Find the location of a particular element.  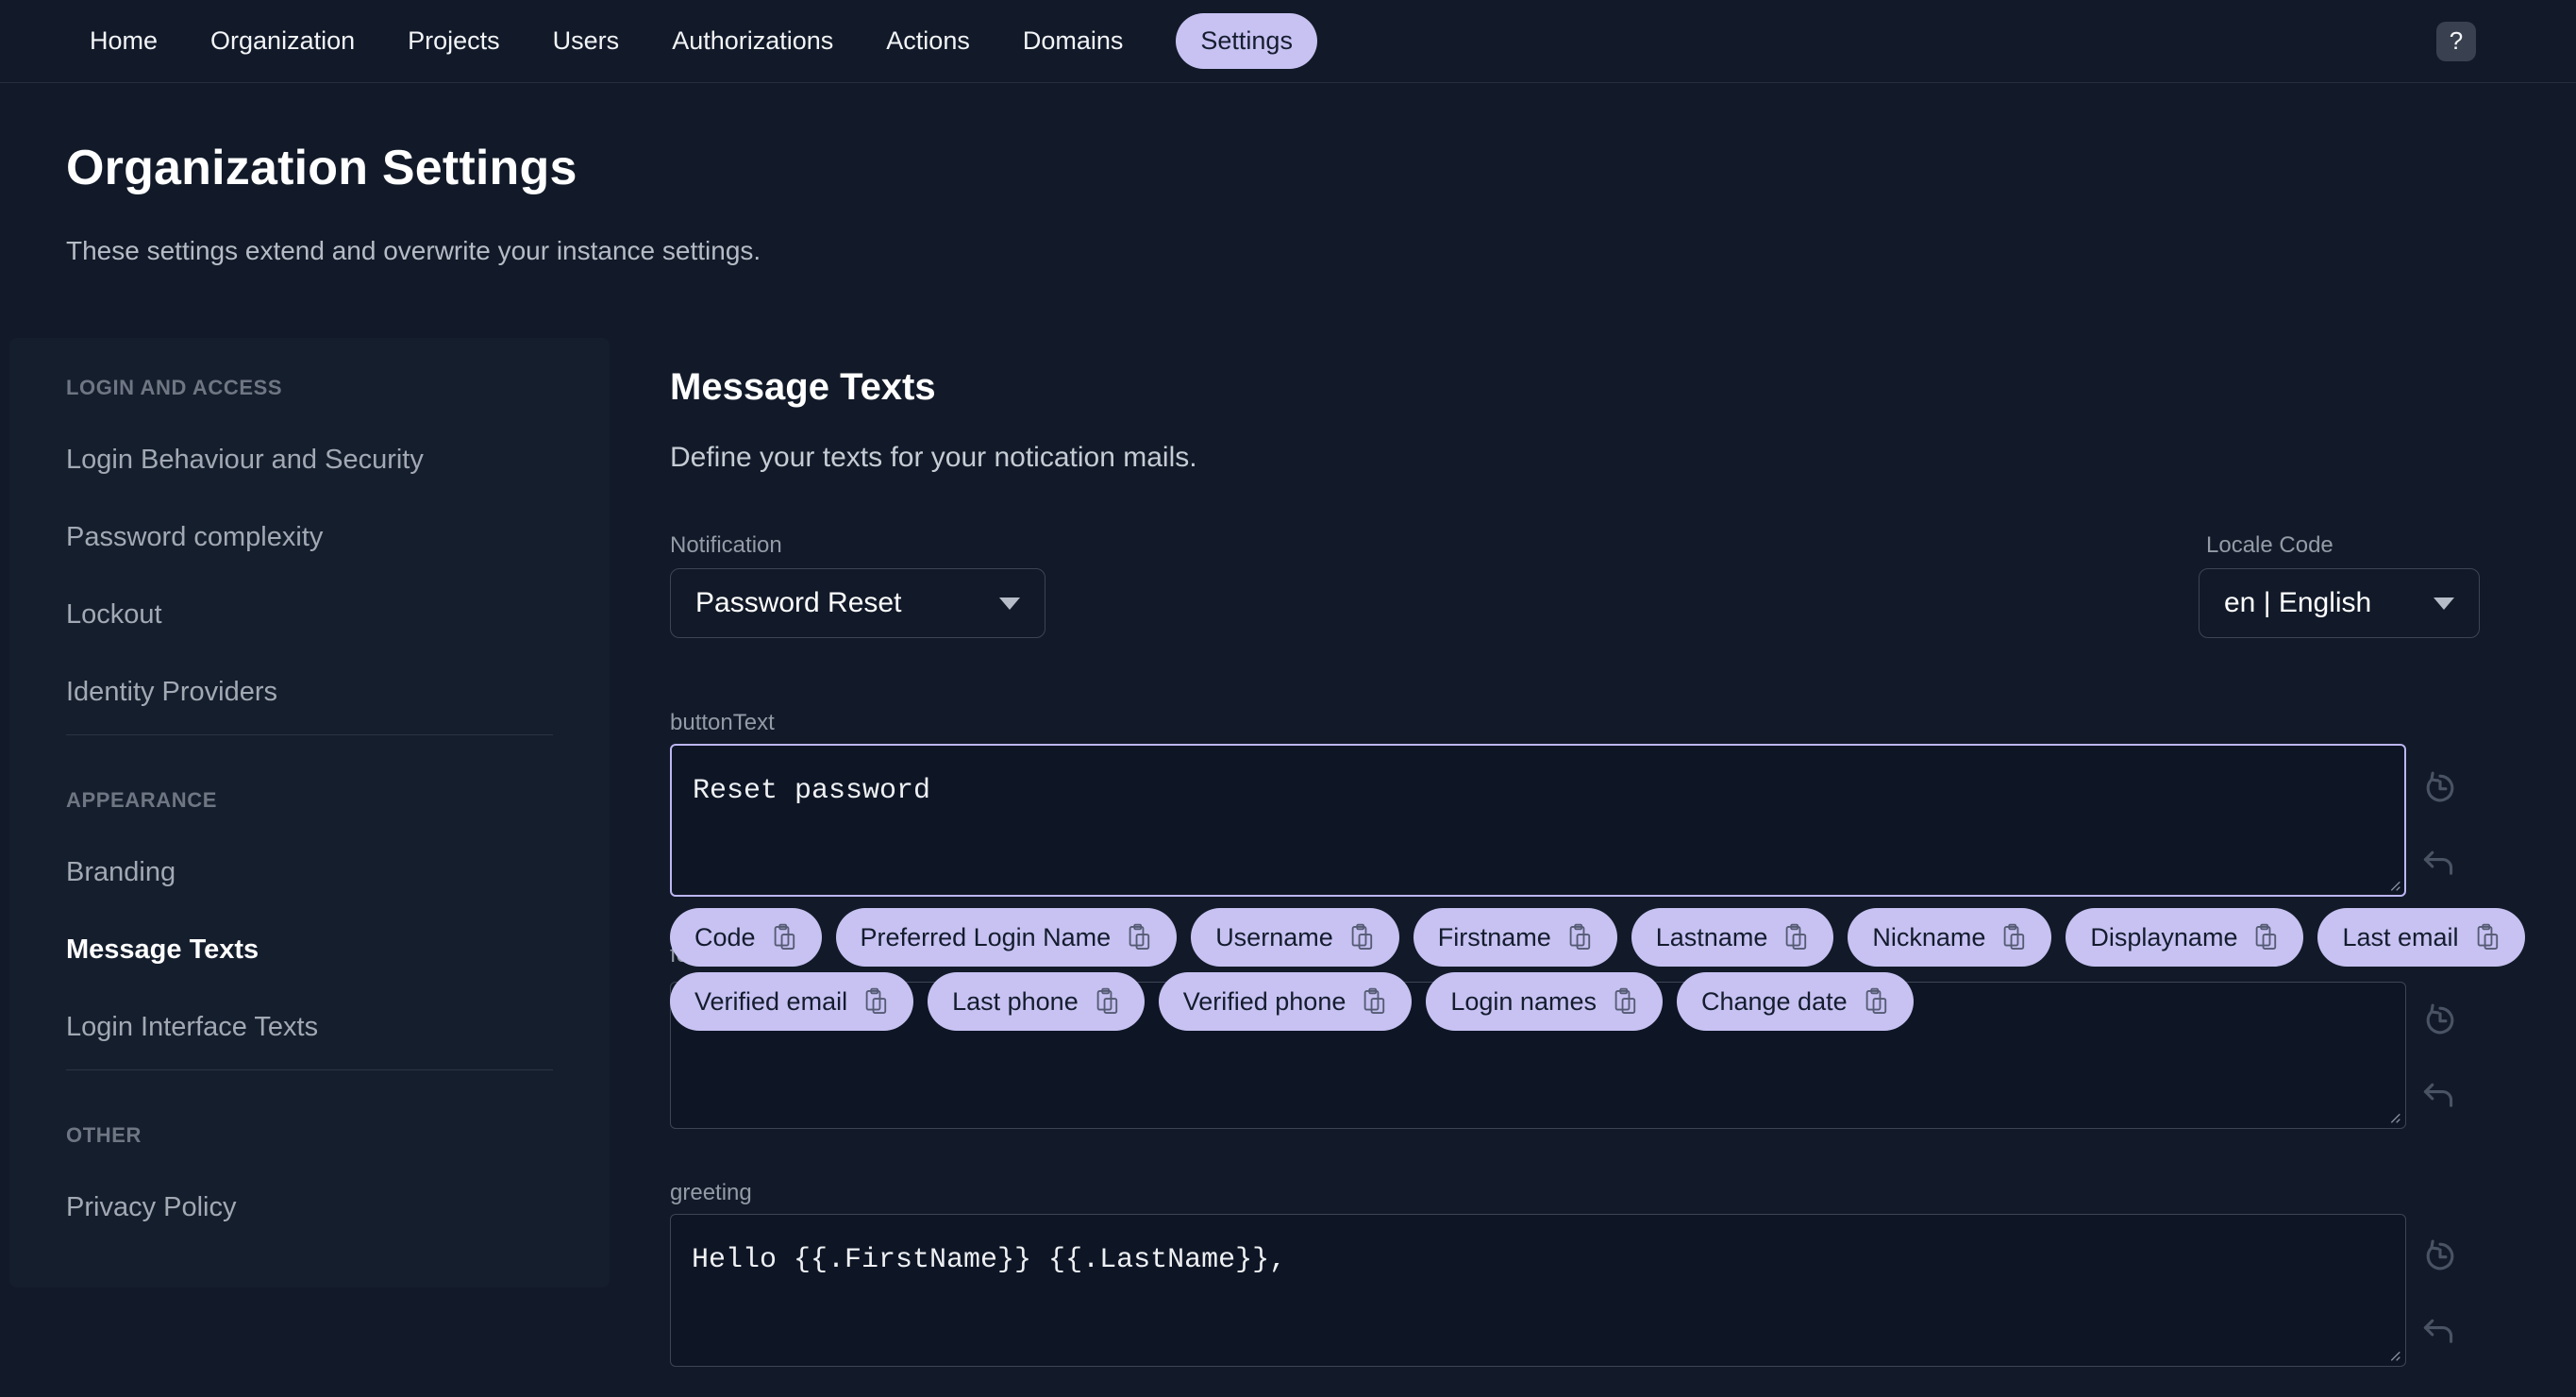

locale-select-value: en | English is located at coordinates (2298, 602).